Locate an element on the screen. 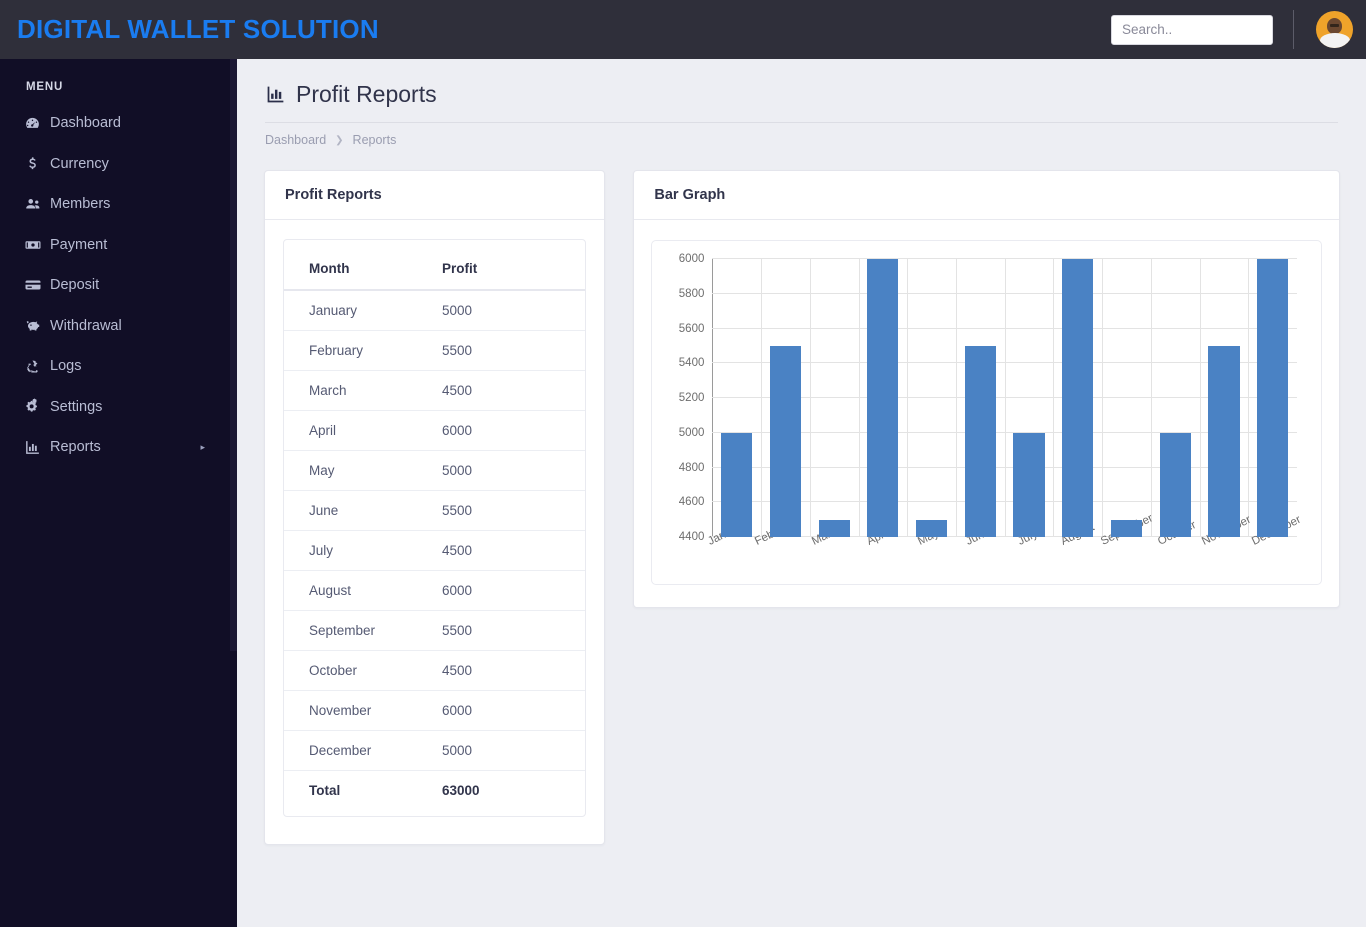 This screenshot has width=1366, height=927. table-header-row: Month Profit is located at coordinates (435, 269).